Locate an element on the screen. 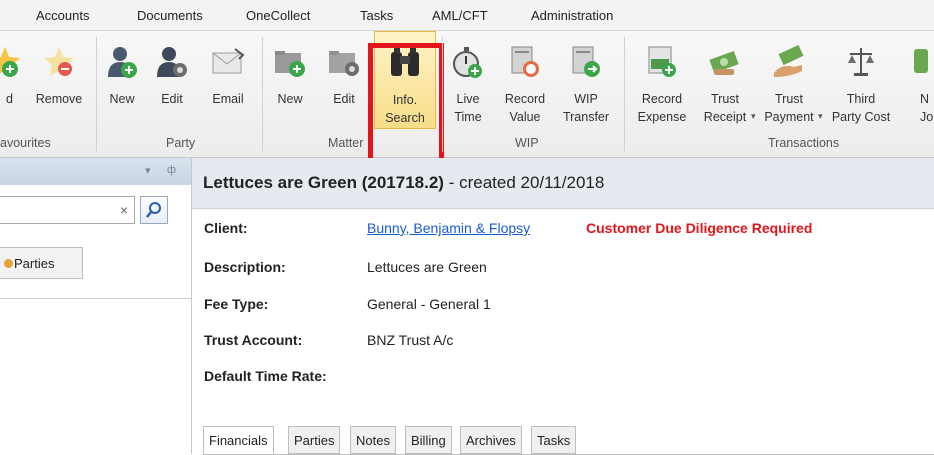  menu-tasks: Tasks is located at coordinates (376, 15).